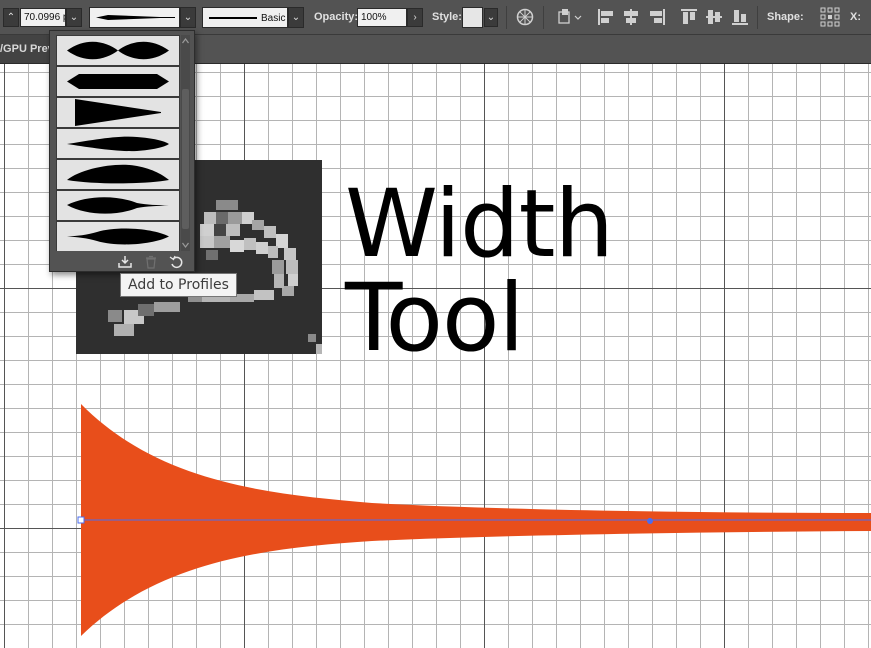 This screenshot has width=871, height=648. What do you see at coordinates (185, 245) in the screenshot?
I see `scroll-down-icon` at bounding box center [185, 245].